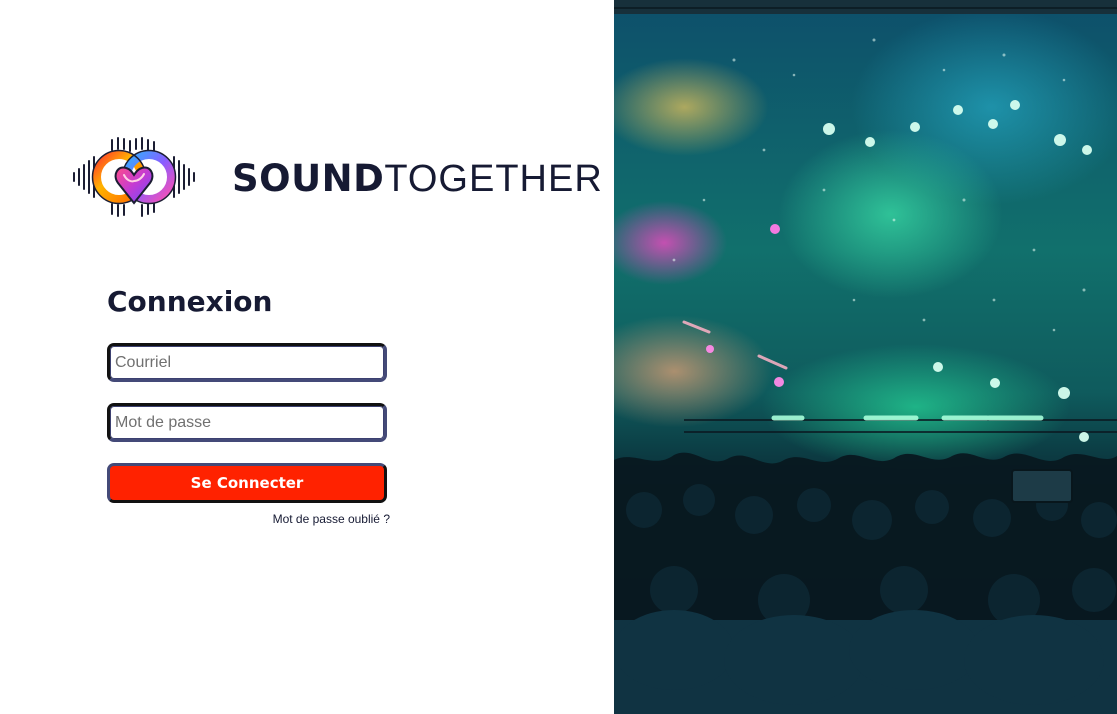 This screenshot has width=1117, height=714. What do you see at coordinates (134, 177) in the screenshot?
I see `sound-heart-logo-icon` at bounding box center [134, 177].